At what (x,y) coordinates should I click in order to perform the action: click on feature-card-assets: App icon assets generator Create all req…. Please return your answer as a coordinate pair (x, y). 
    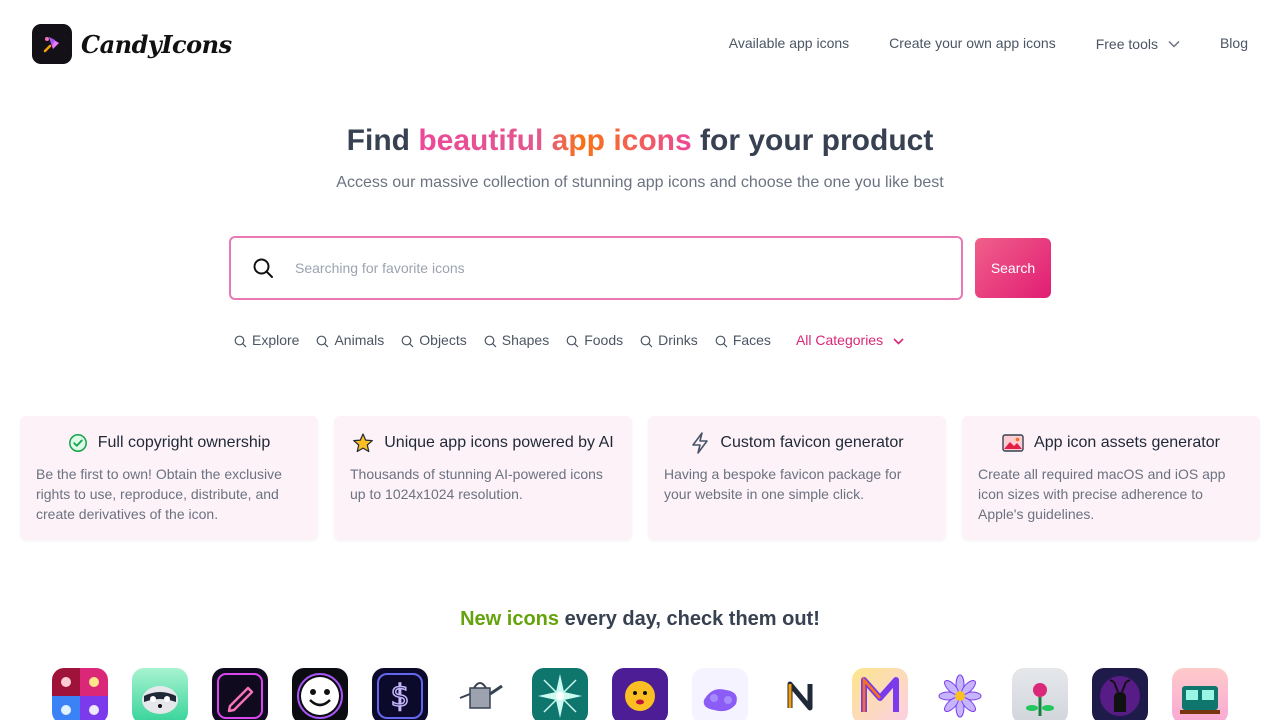
    Looking at the image, I should click on (1111, 478).